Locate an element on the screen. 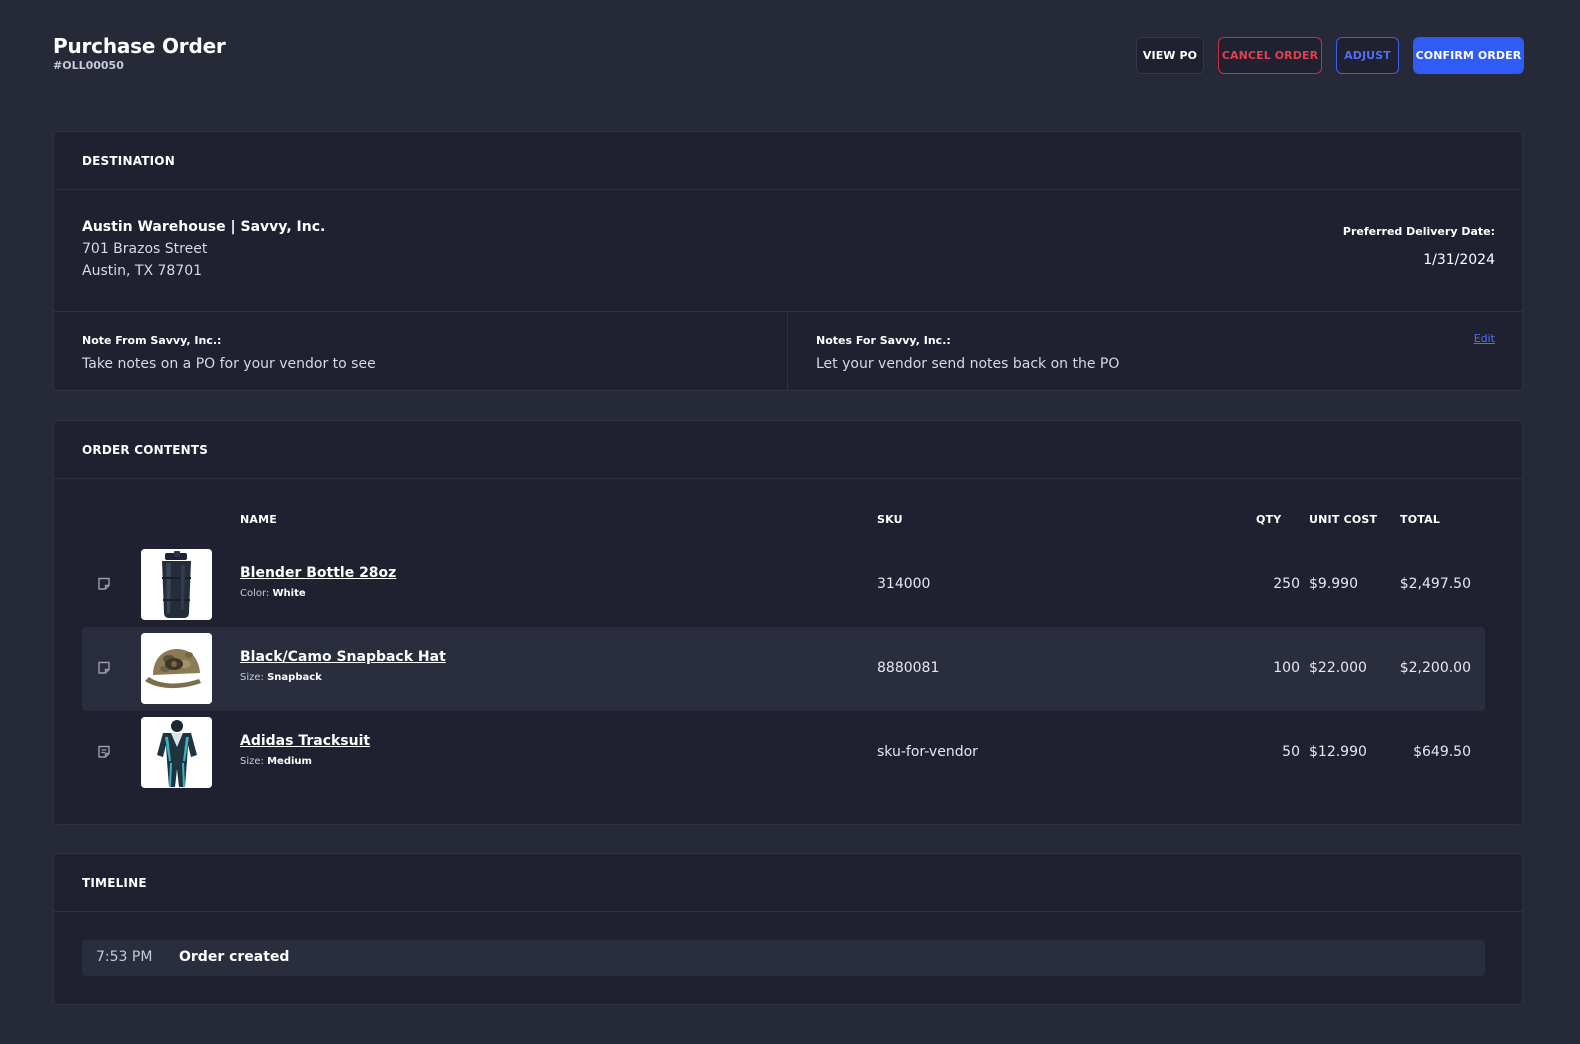 This screenshot has height=1044, width=1580. delivery-date-label: Preferred Delivery Date: is located at coordinates (1418, 231).